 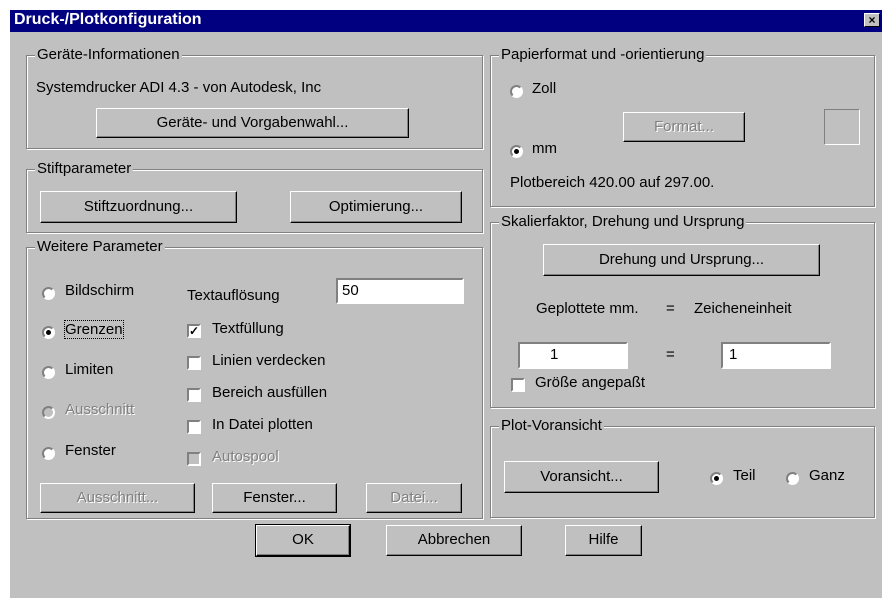 I want to click on cancel-button: Abbrechen, so click(x=454, y=540).